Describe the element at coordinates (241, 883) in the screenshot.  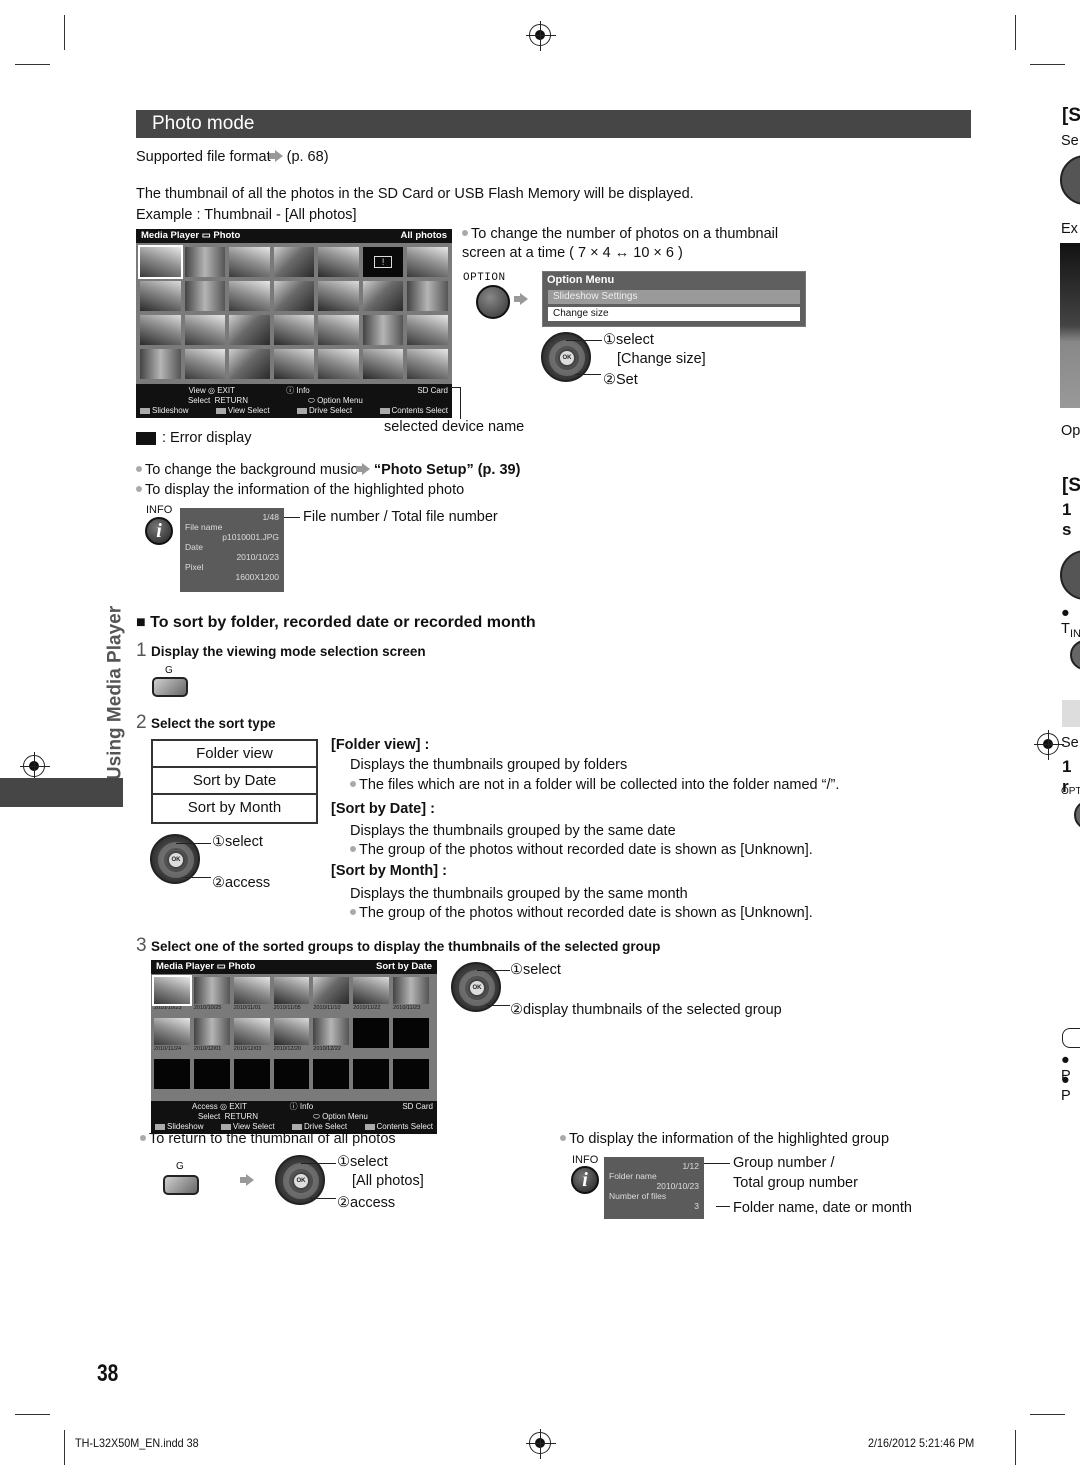
I see `sort-access-label: ②access` at that location.